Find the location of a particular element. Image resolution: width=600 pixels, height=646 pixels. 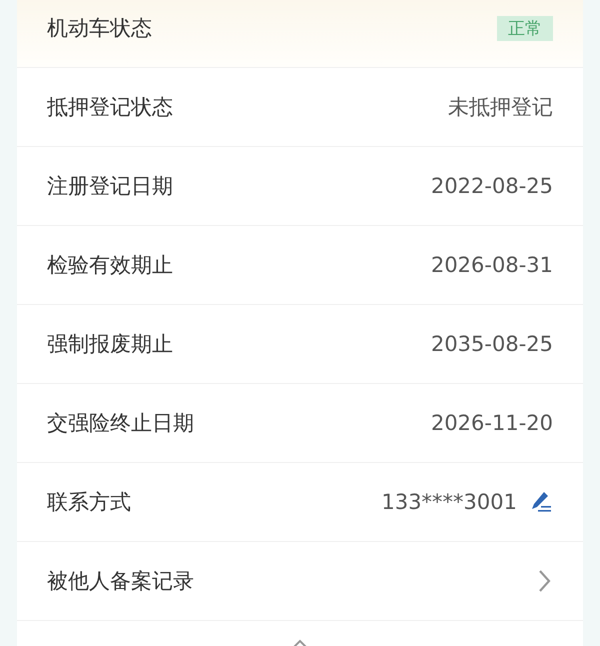

field-value: 未抵押登记 is located at coordinates (500, 107).